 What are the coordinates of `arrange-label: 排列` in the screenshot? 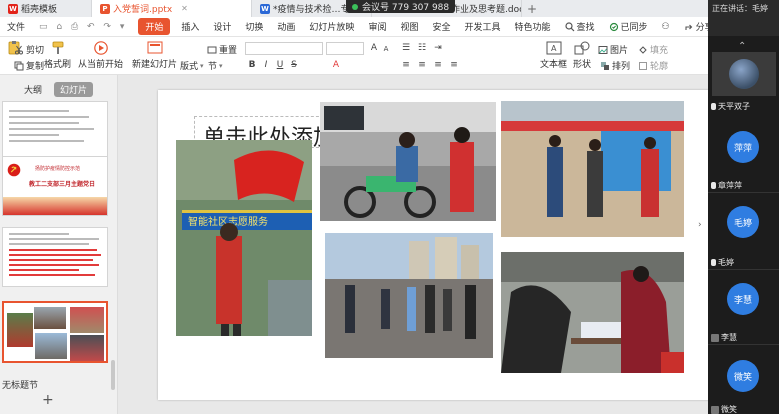 It's located at (621, 67).